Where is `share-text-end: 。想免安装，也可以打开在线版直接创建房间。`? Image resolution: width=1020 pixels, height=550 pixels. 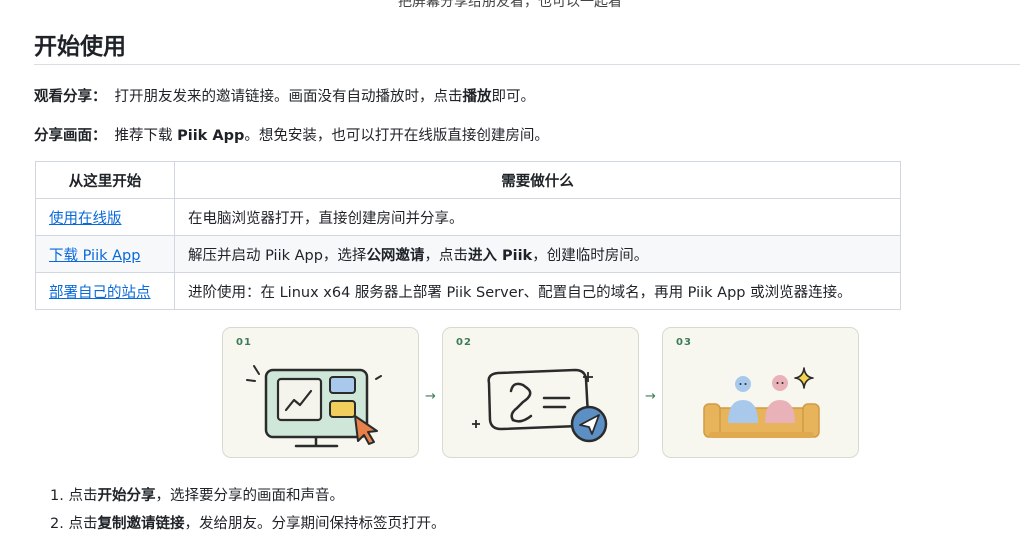 share-text-end: 。想免安装，也可以打开在线版直接创建房间。 is located at coordinates (396, 136).